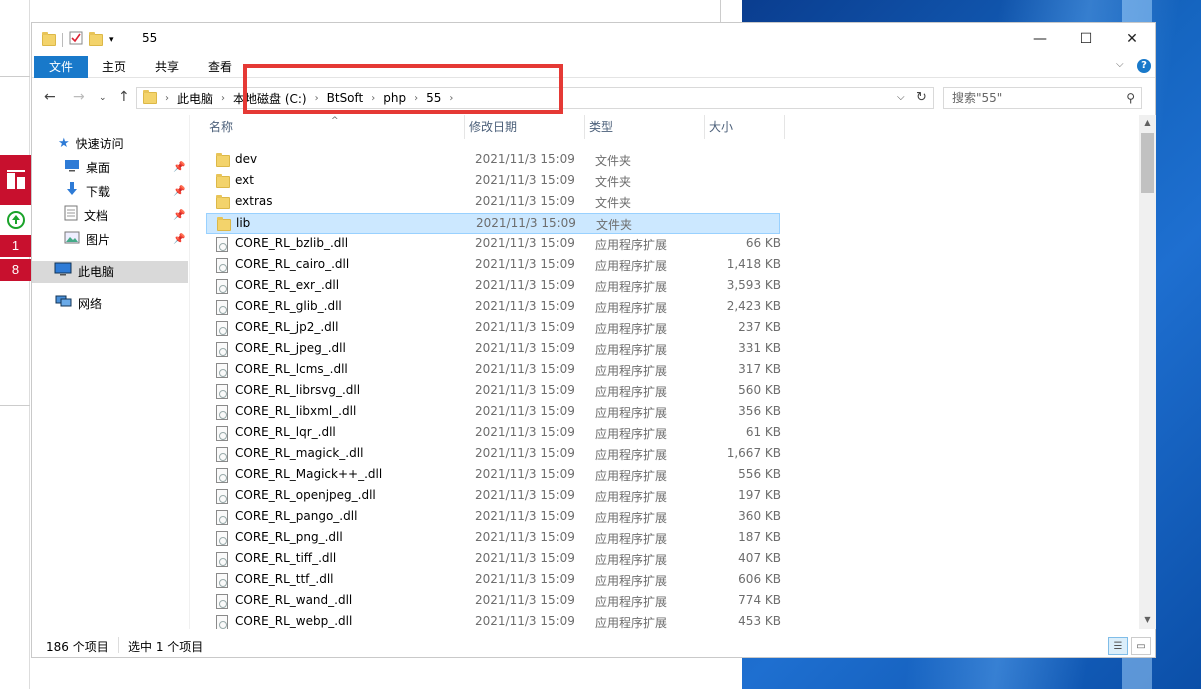 This screenshot has width=1201, height=689. What do you see at coordinates (15, 180) in the screenshot?
I see `widget-app-icon` at bounding box center [15, 180].